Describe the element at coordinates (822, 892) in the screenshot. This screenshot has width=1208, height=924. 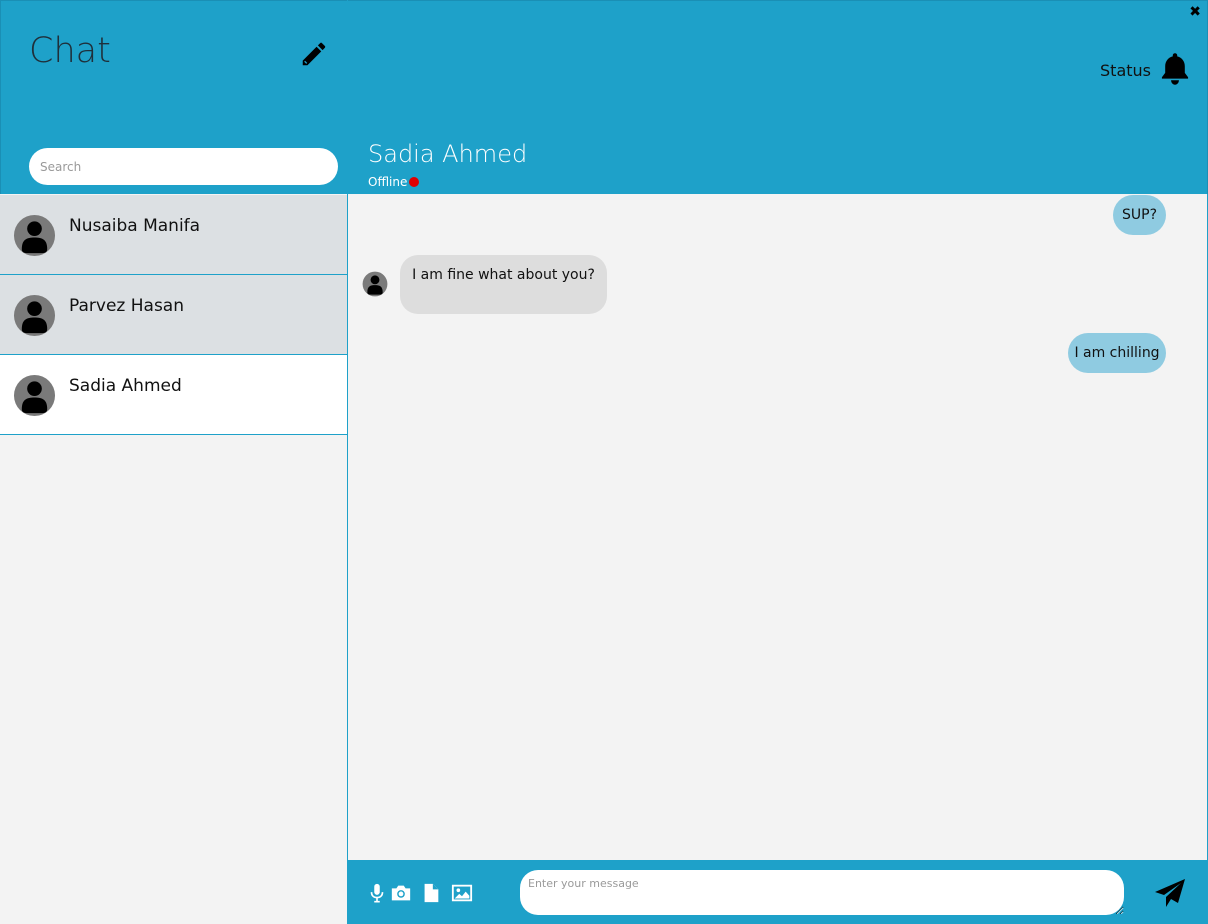
I see `message-input` at that location.